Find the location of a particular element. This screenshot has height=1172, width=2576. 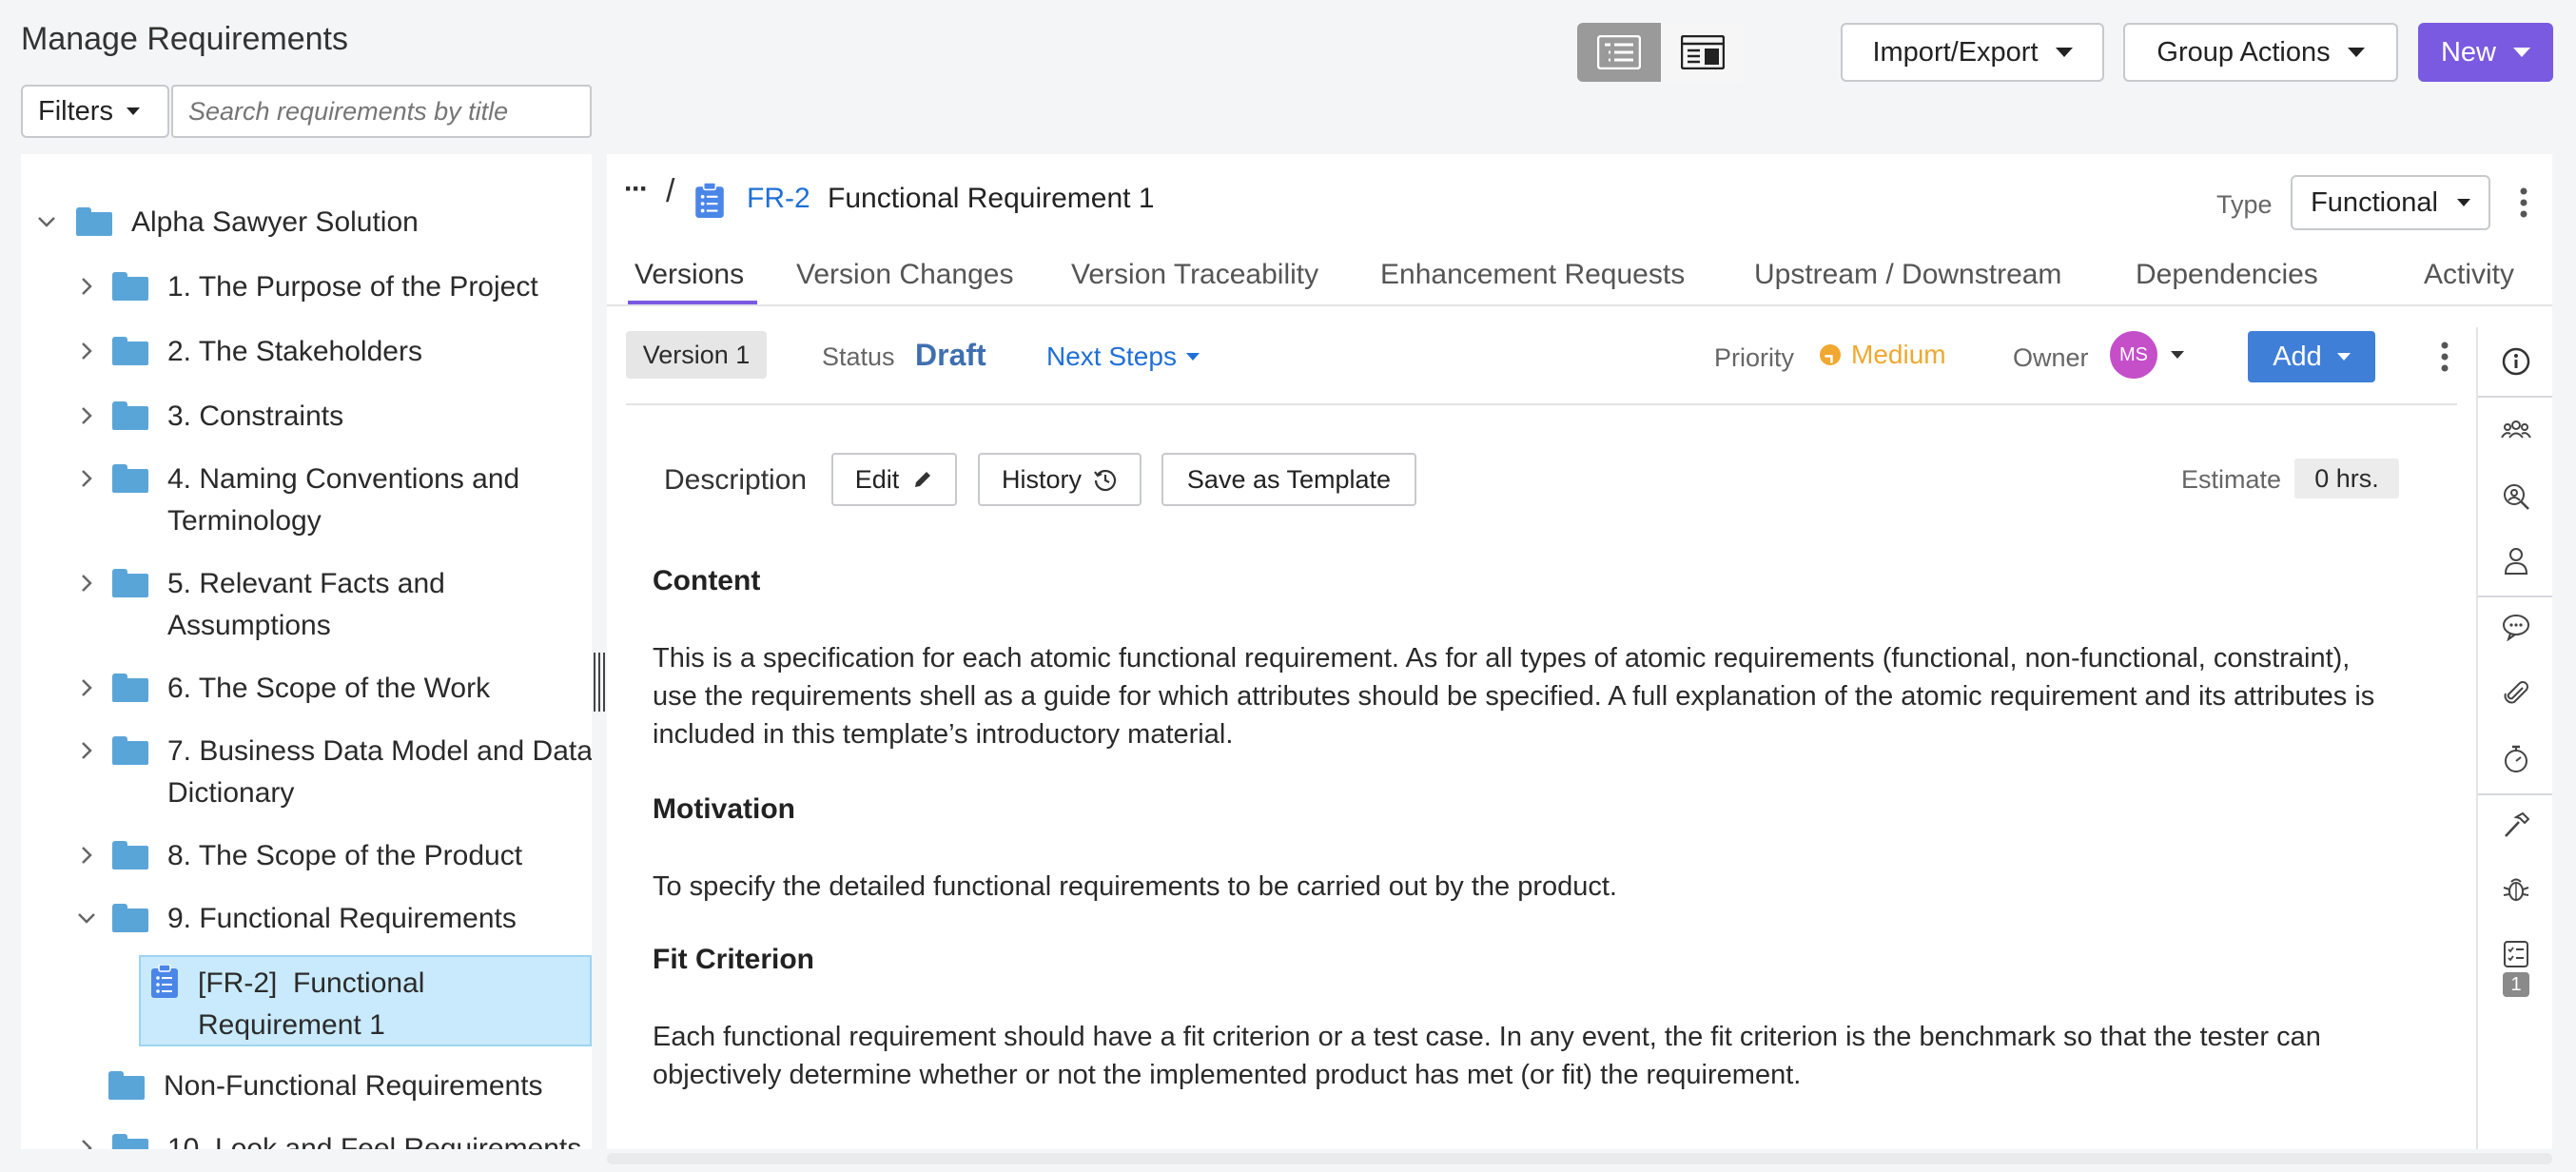

bug-icon is located at coordinates (2516, 890).